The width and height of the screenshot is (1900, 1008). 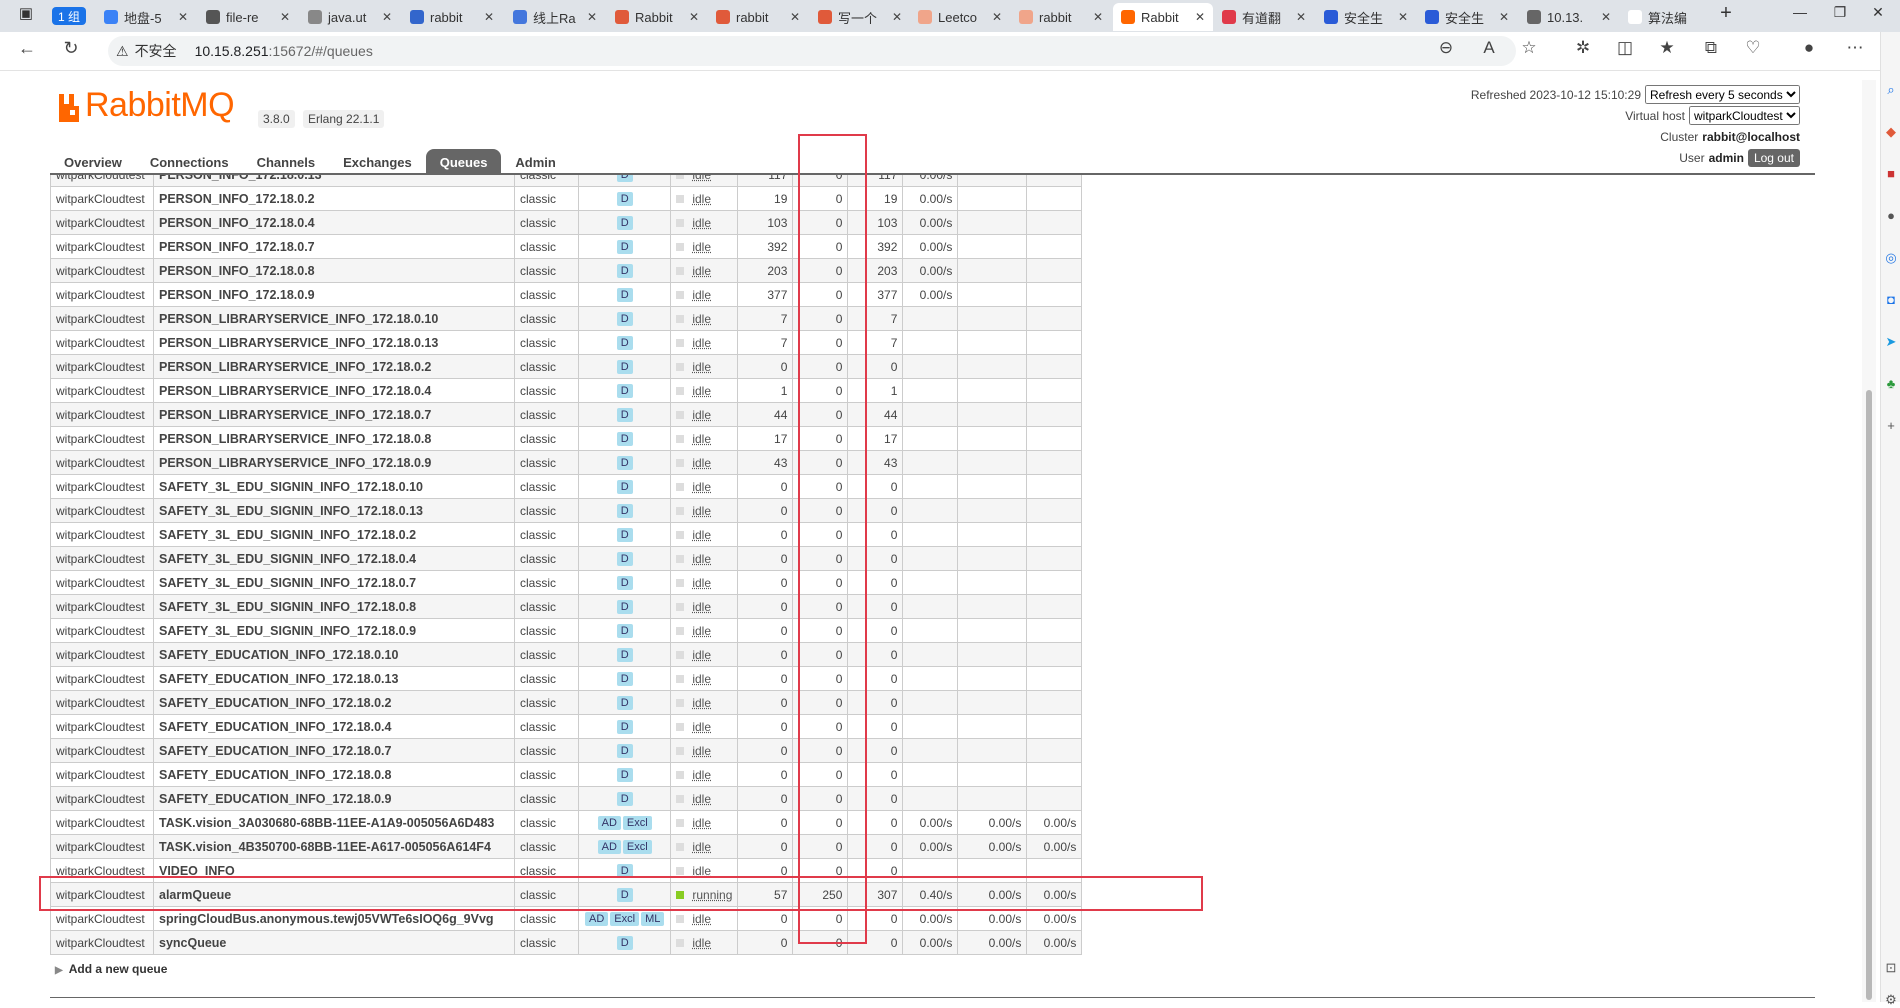 What do you see at coordinates (334, 582) in the screenshot?
I see `queue-name-link: SAFETY_3L_EDU_SIGNIN_INFO_172.18.0.7` at bounding box center [334, 582].